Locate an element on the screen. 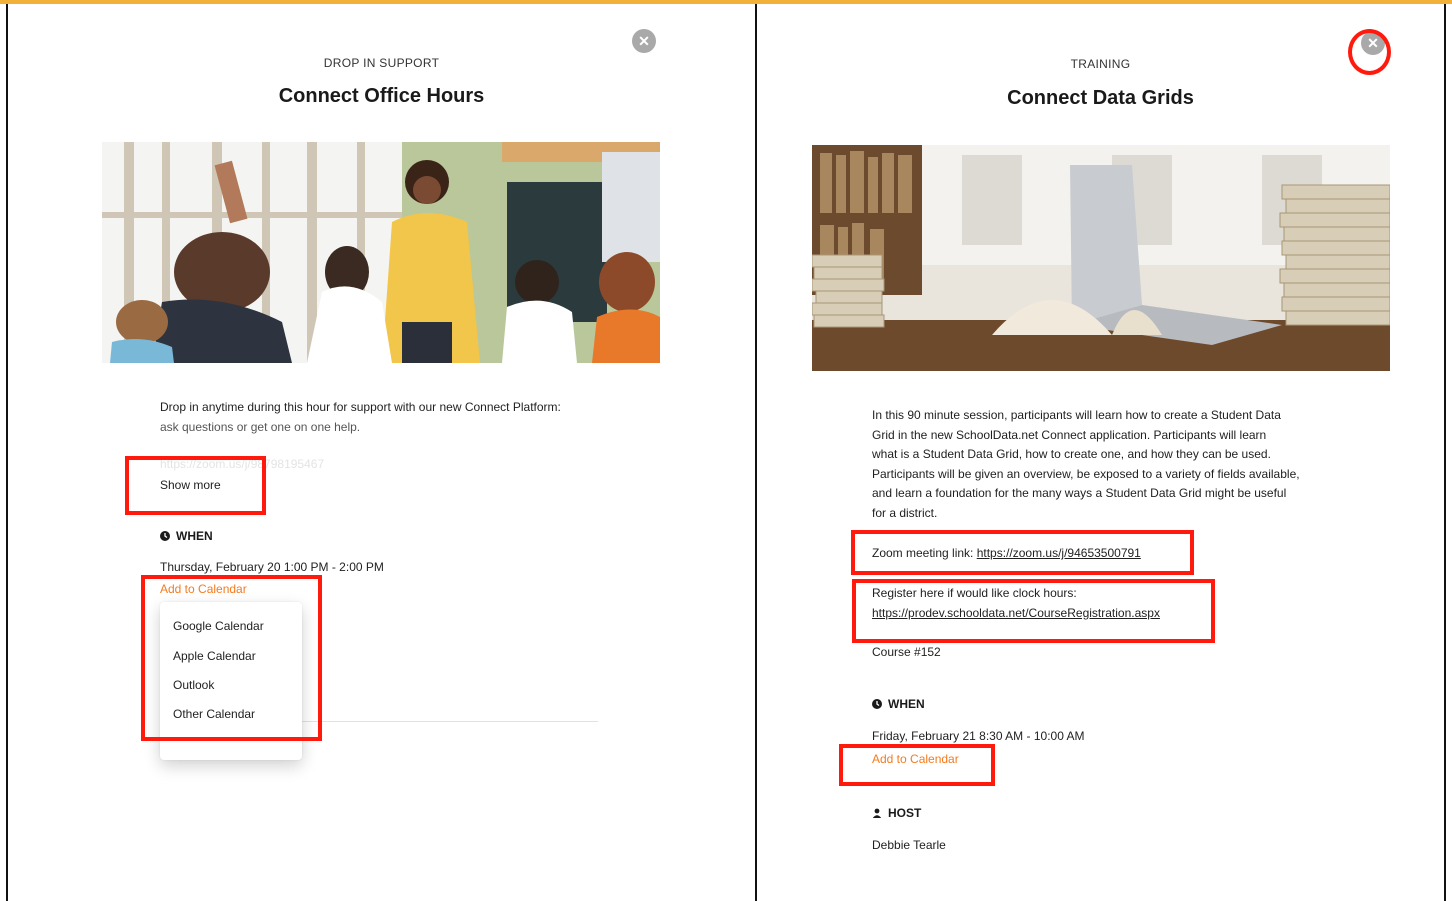 This screenshot has height=901, width=1452. host-name: Debbie Tearle is located at coordinates (909, 845).